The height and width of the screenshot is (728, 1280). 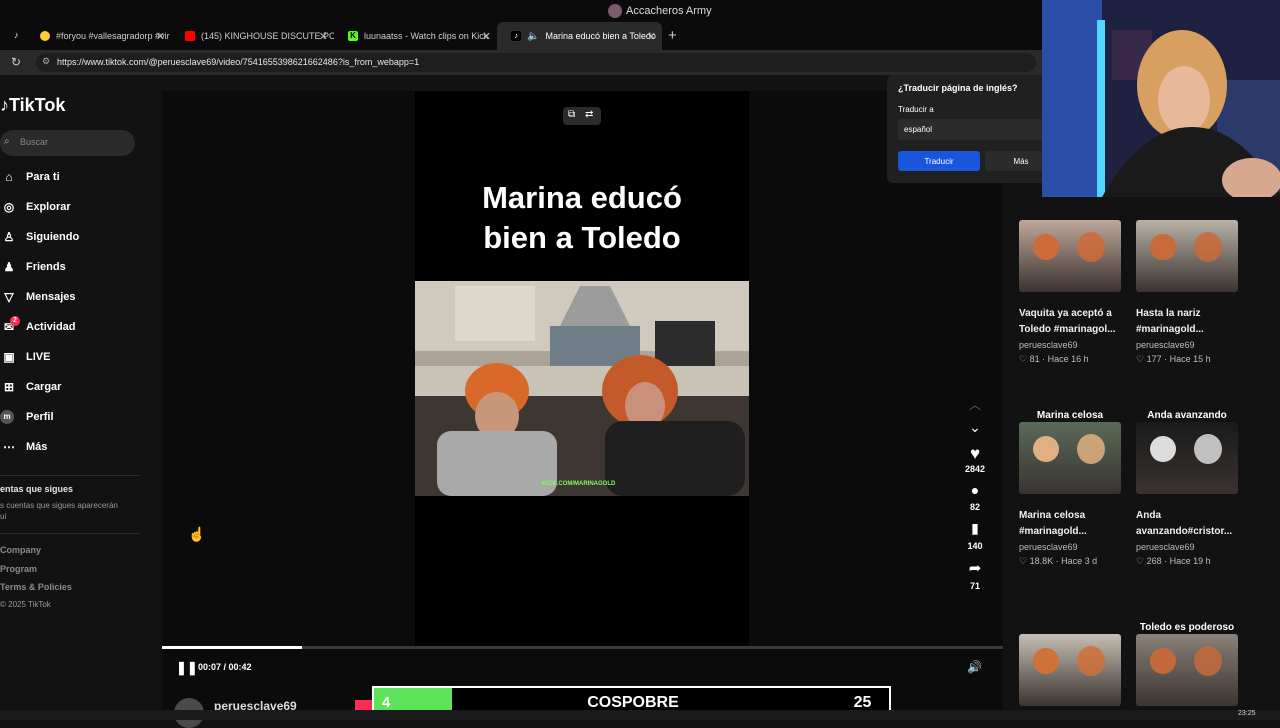 What do you see at coordinates (70, 327) in the screenshot?
I see `sidebar-item-actividad: ✉ Actividad 2` at bounding box center [70, 327].